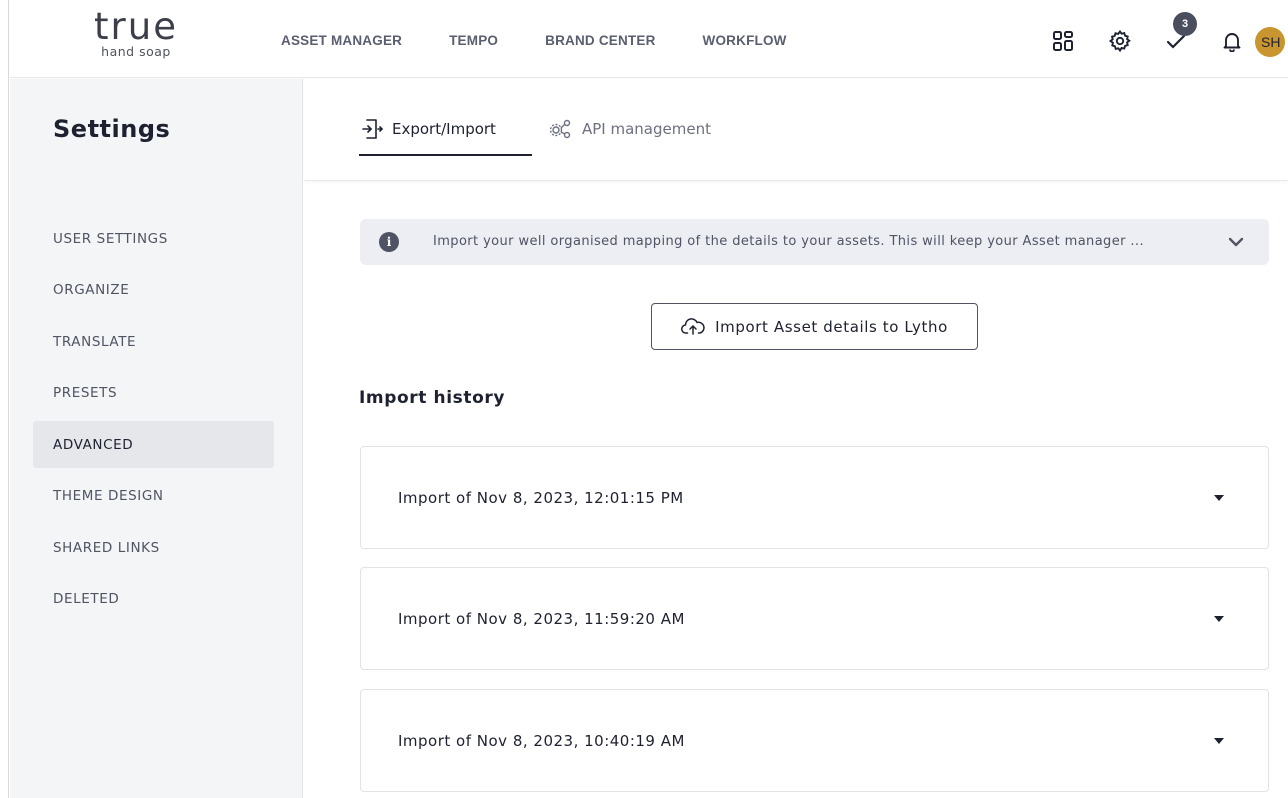  I want to click on sidebar-item-organize: ORGANIZE, so click(153, 290).